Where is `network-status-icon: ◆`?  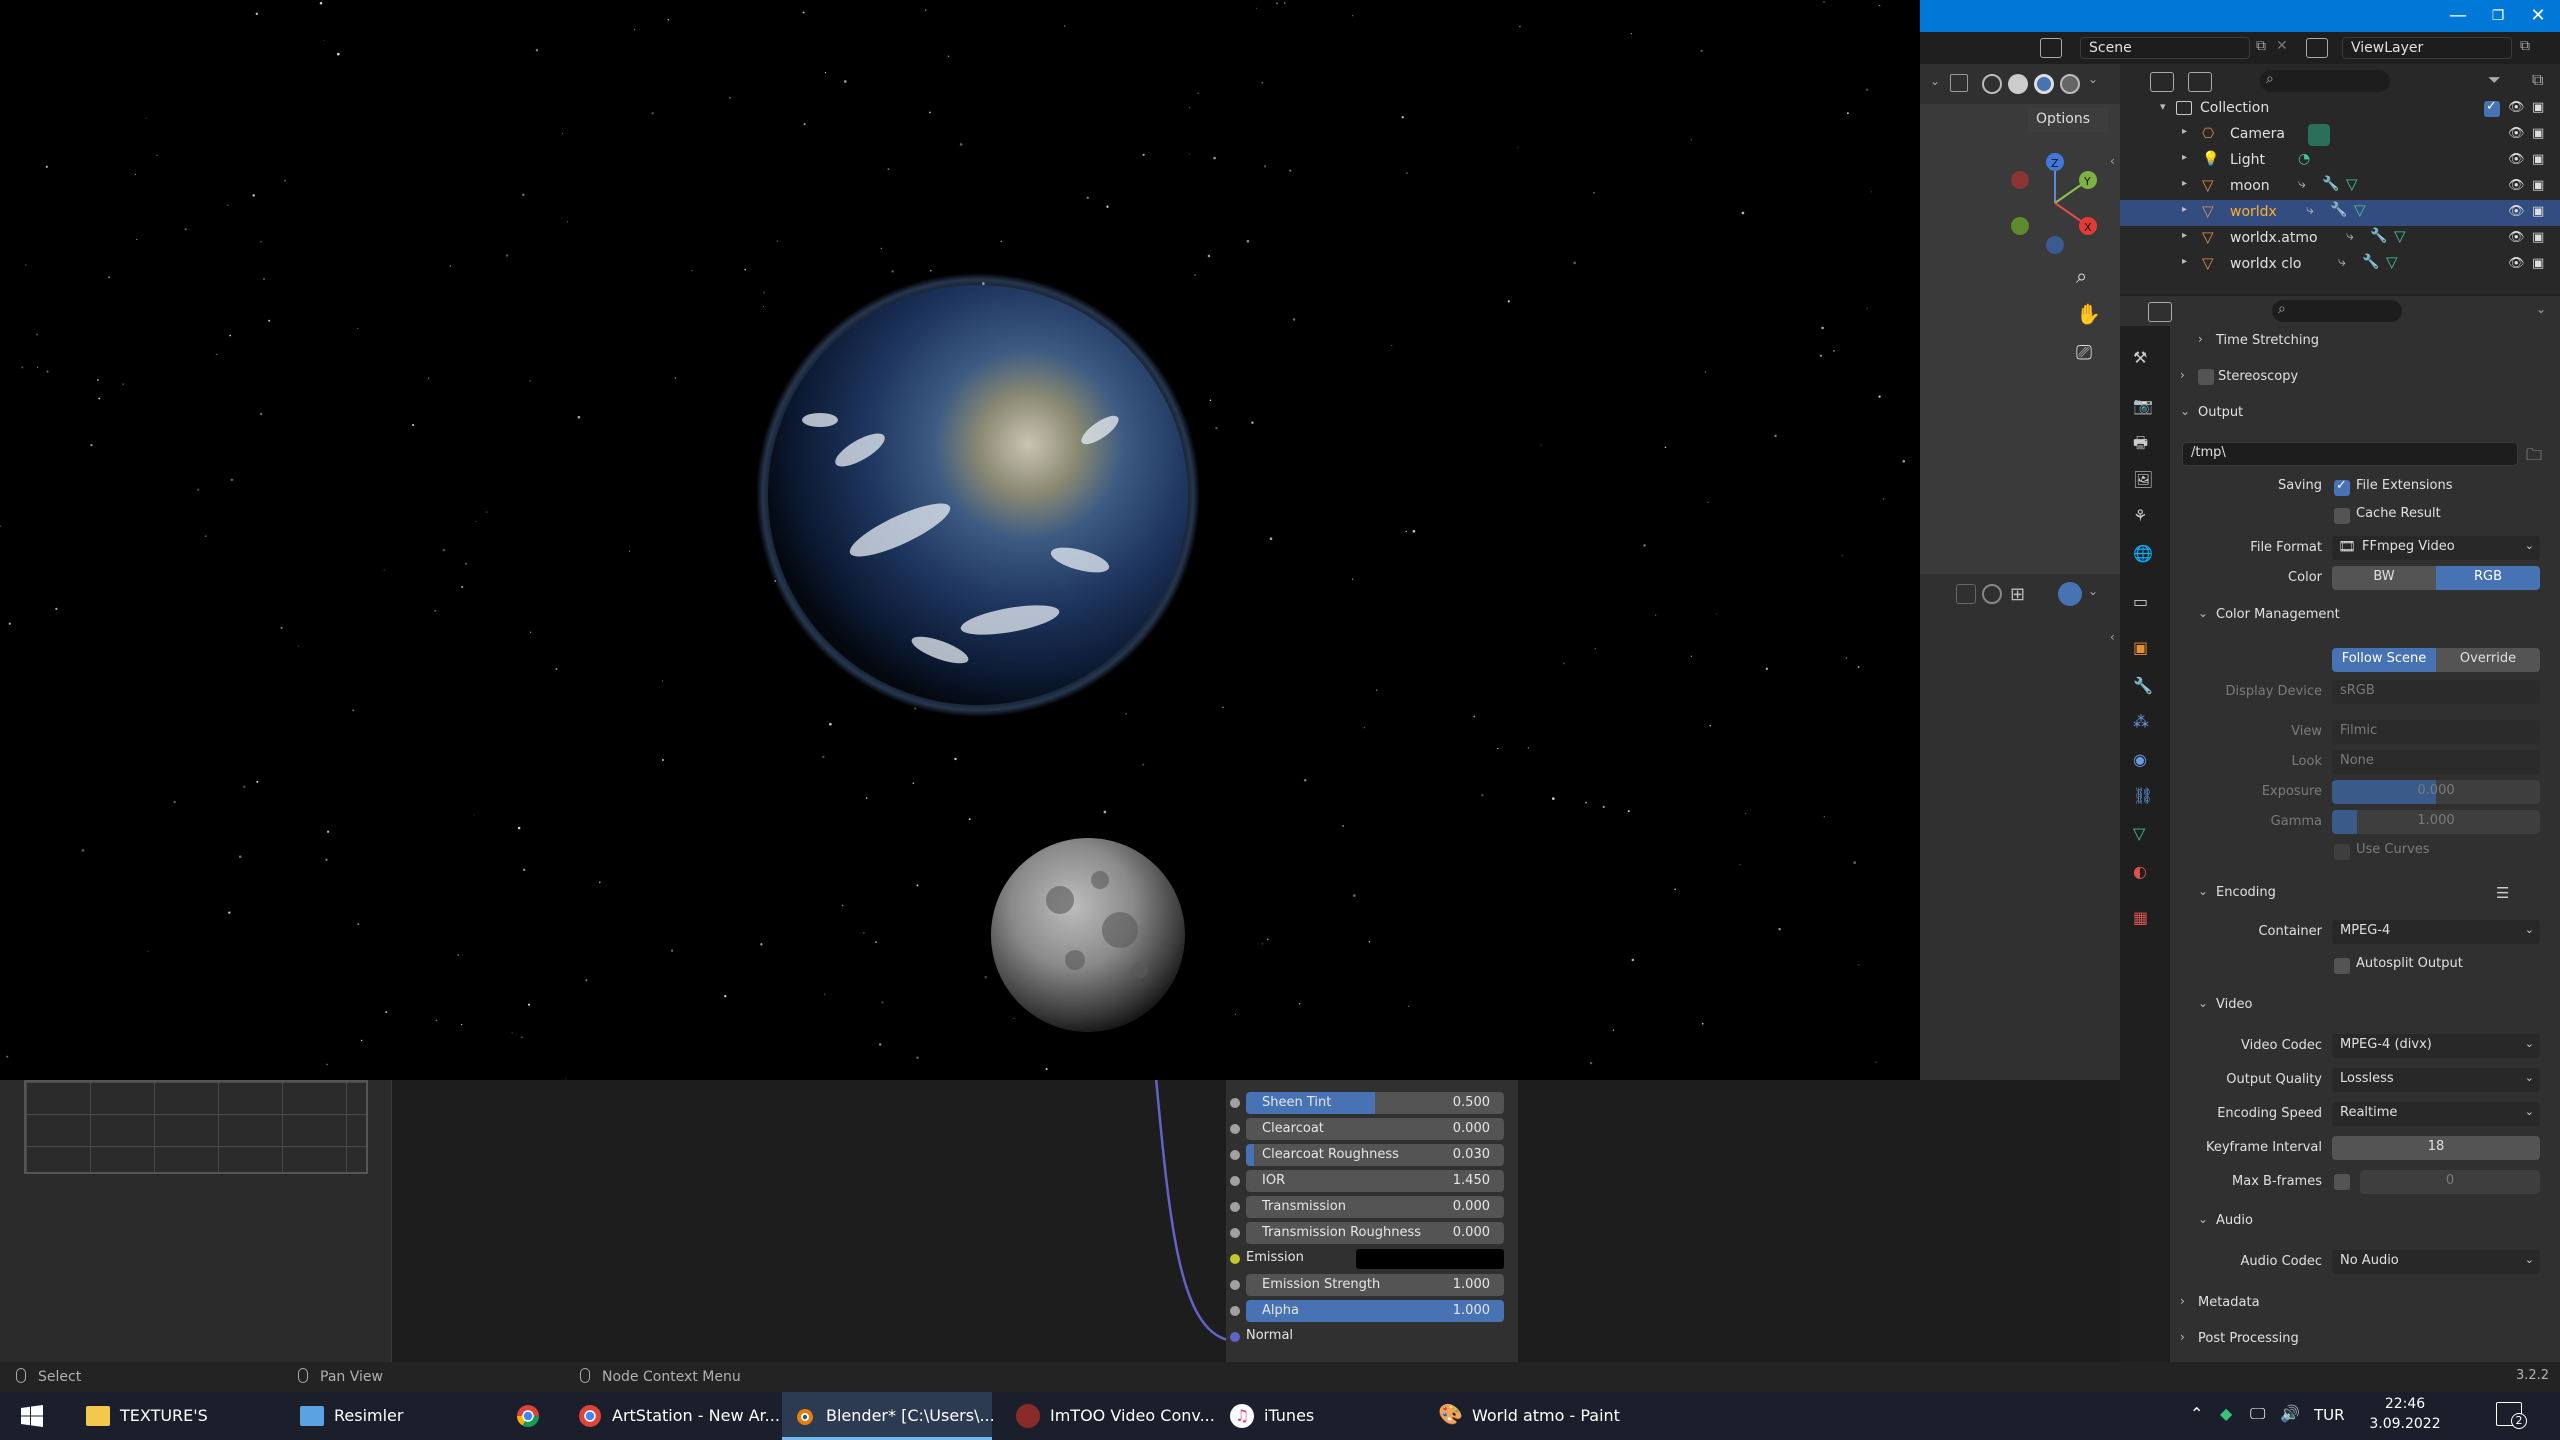
network-status-icon: ◆ is located at coordinates (2226, 1413).